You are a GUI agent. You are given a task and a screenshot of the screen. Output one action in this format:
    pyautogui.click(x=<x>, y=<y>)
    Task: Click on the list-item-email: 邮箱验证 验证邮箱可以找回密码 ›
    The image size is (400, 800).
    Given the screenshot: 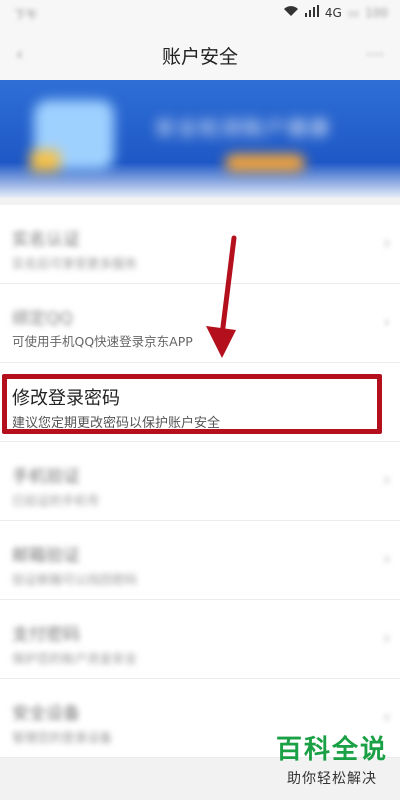 What is the action you would take?
    pyautogui.click(x=200, y=560)
    